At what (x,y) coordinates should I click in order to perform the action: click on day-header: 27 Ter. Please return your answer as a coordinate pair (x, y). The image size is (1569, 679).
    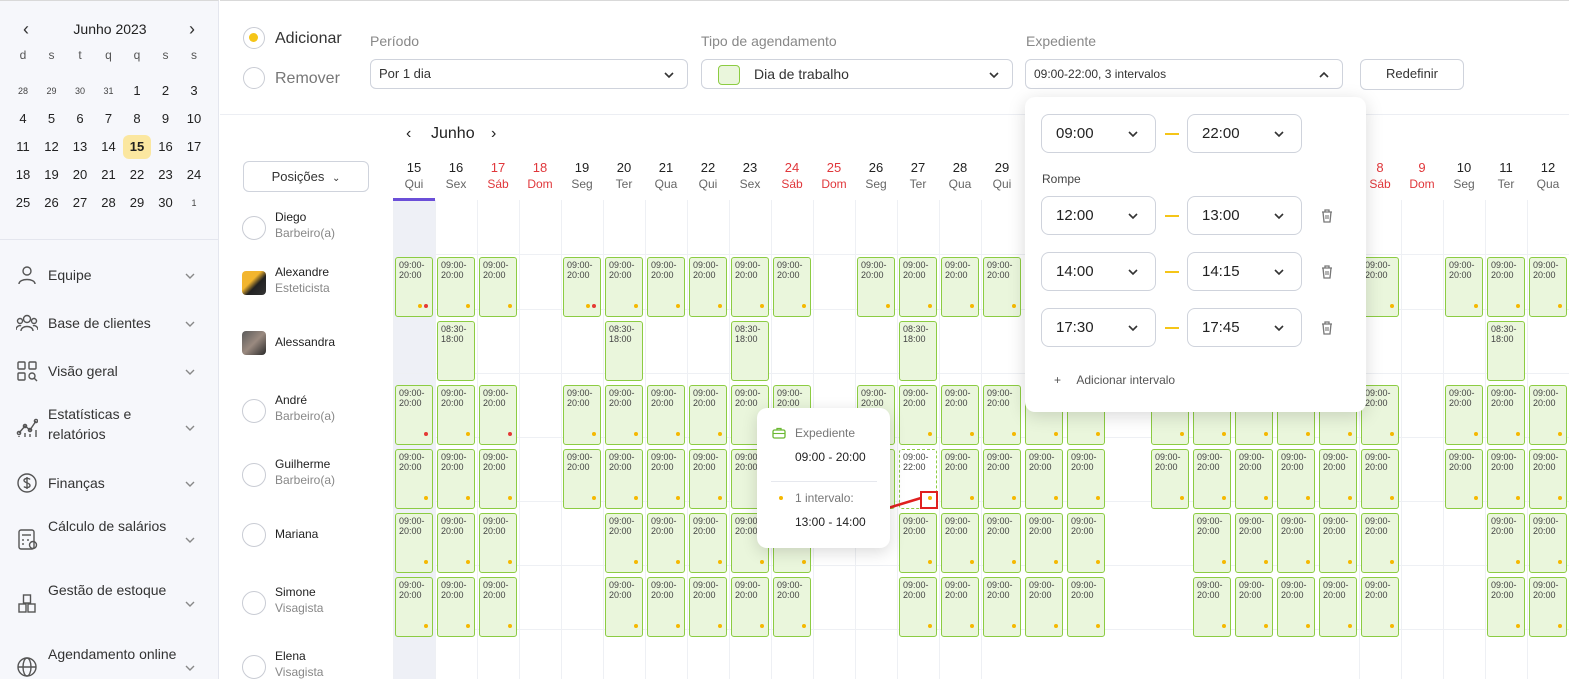
    Looking at the image, I should click on (918, 176).